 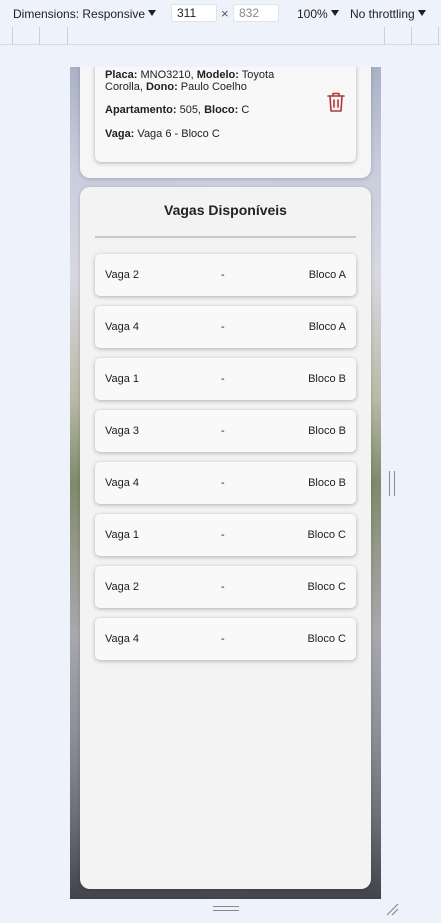 I want to click on times-sign: ×, so click(x=225, y=13).